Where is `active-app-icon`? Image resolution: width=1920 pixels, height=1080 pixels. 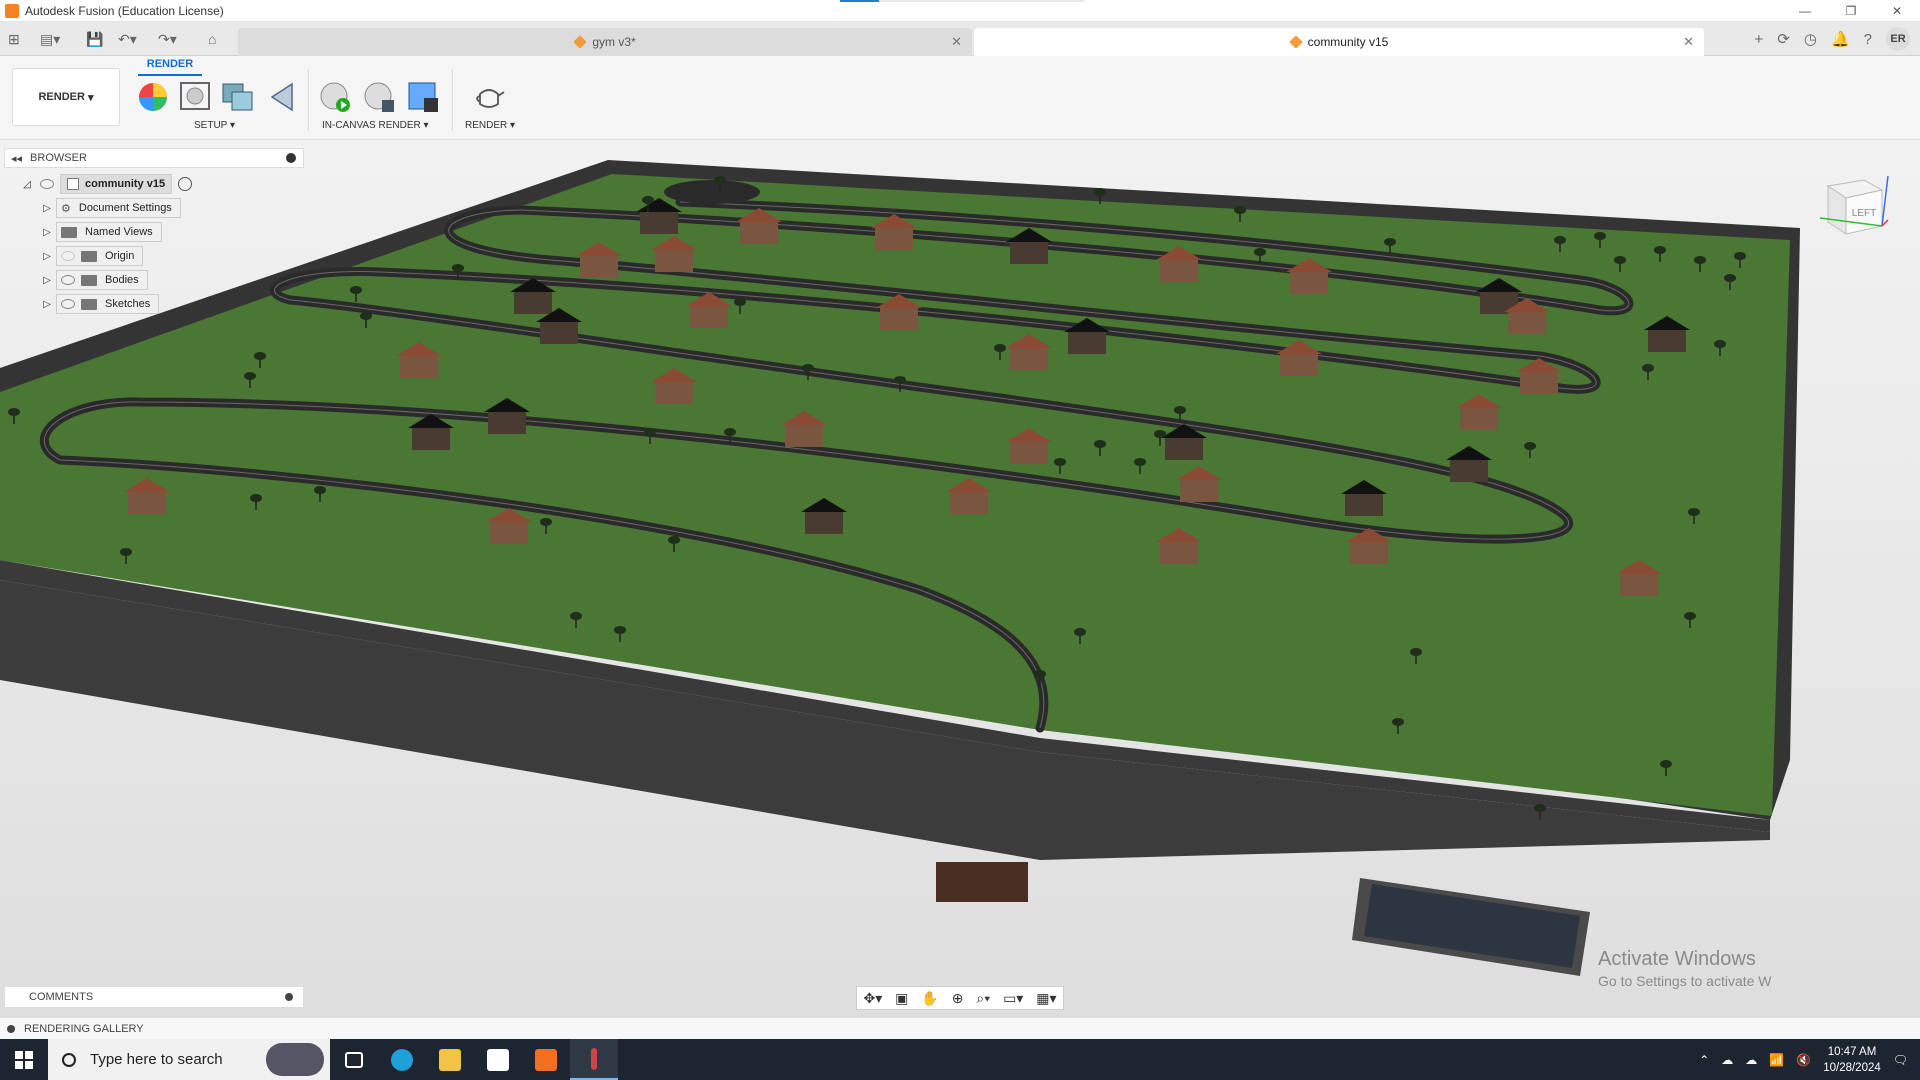
active-app-icon is located at coordinates (594, 1059).